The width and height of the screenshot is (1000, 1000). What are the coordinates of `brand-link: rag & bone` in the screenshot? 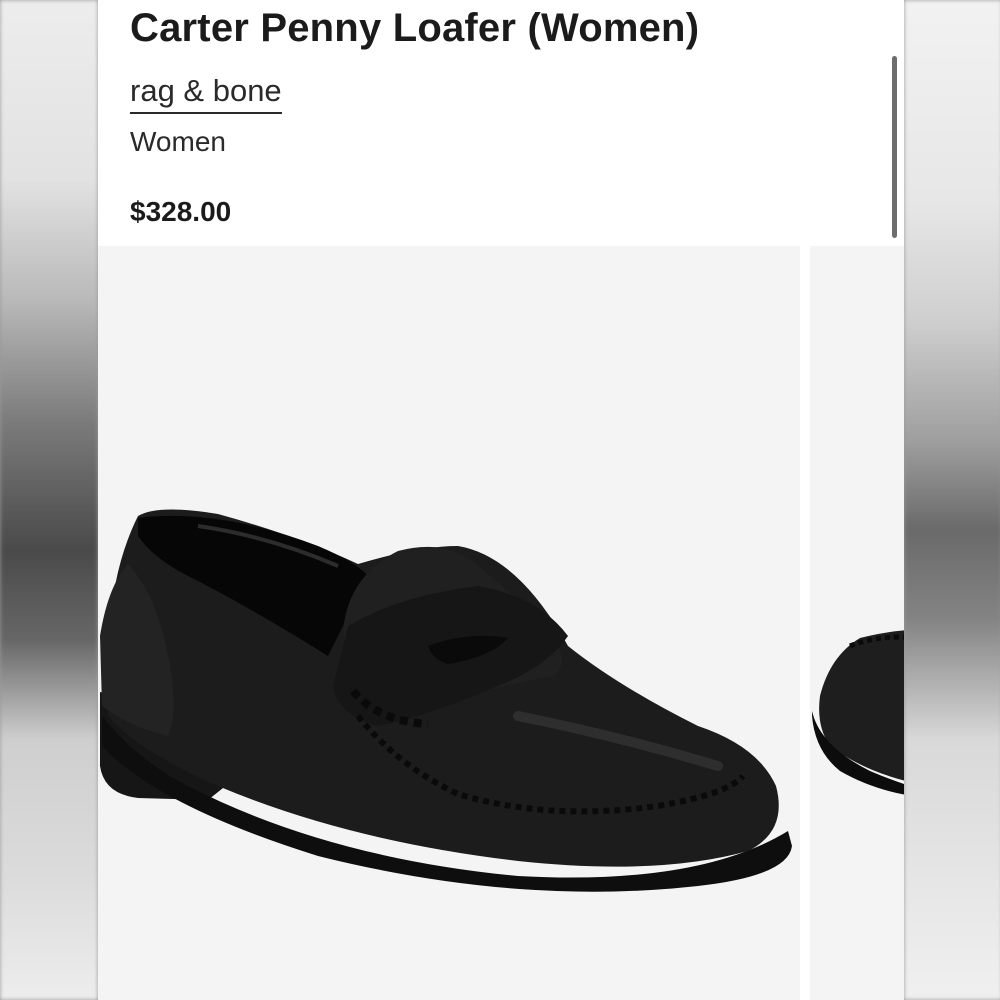 It's located at (206, 93).